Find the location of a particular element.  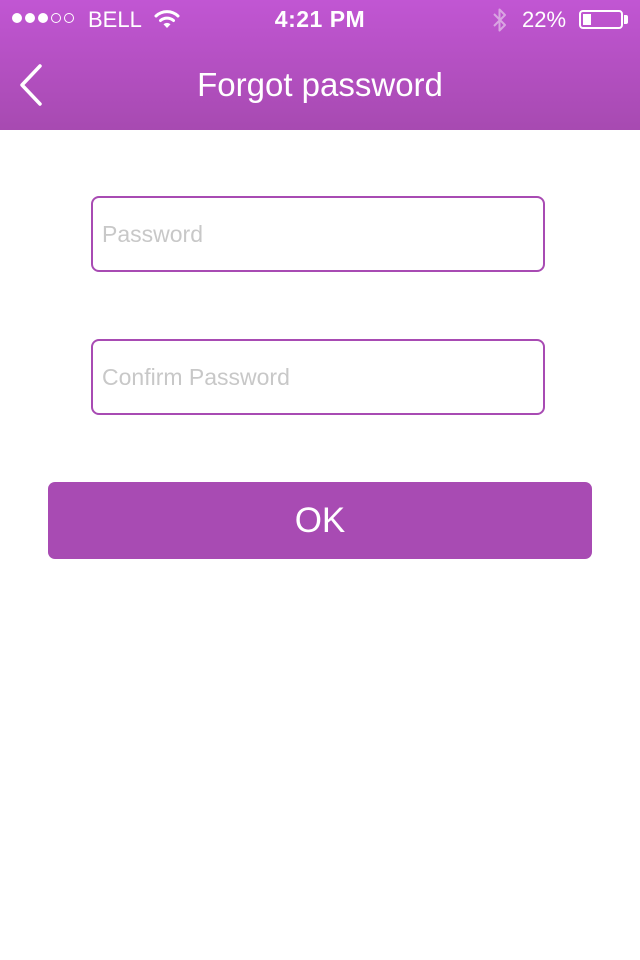

battery-tip is located at coordinates (626, 19).